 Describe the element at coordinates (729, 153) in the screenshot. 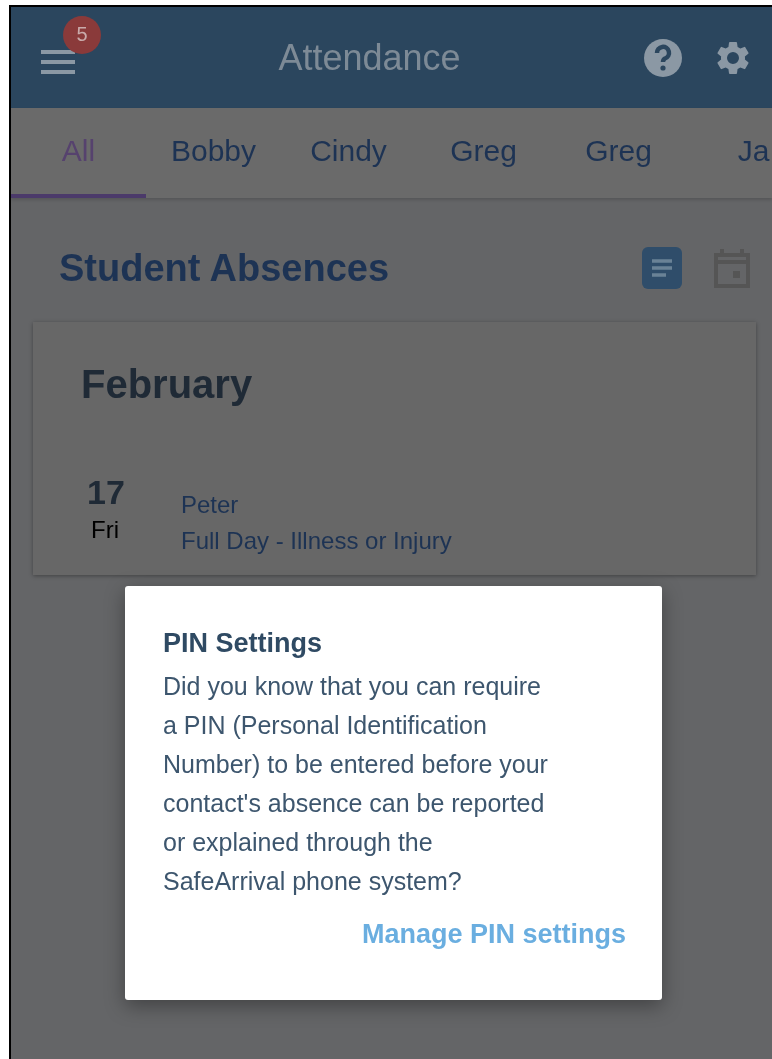

I see `student-tab: Ja` at that location.